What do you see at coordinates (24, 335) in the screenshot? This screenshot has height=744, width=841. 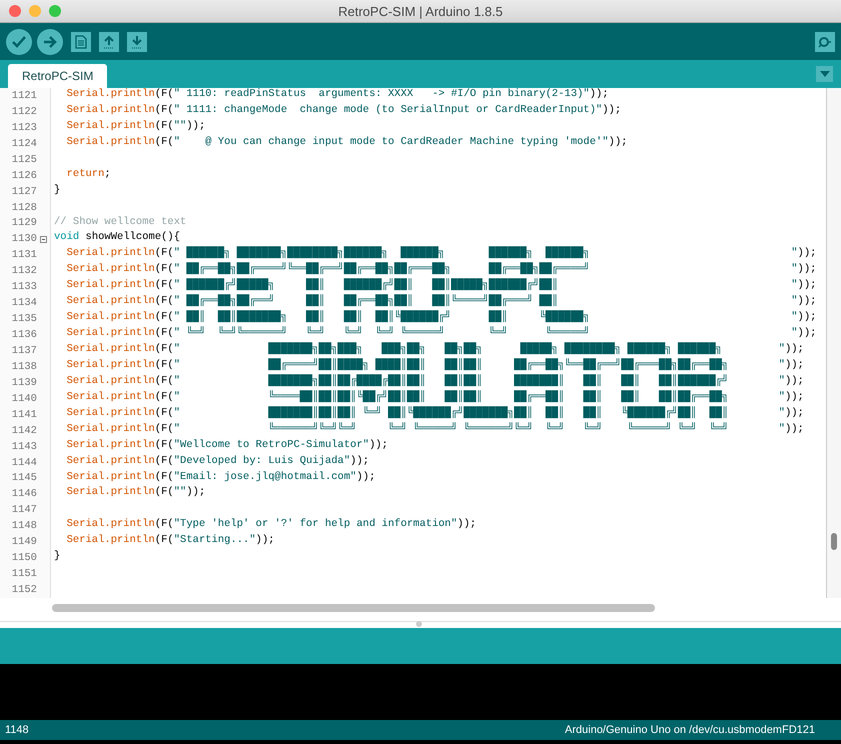 I see `line-number: 1136` at bounding box center [24, 335].